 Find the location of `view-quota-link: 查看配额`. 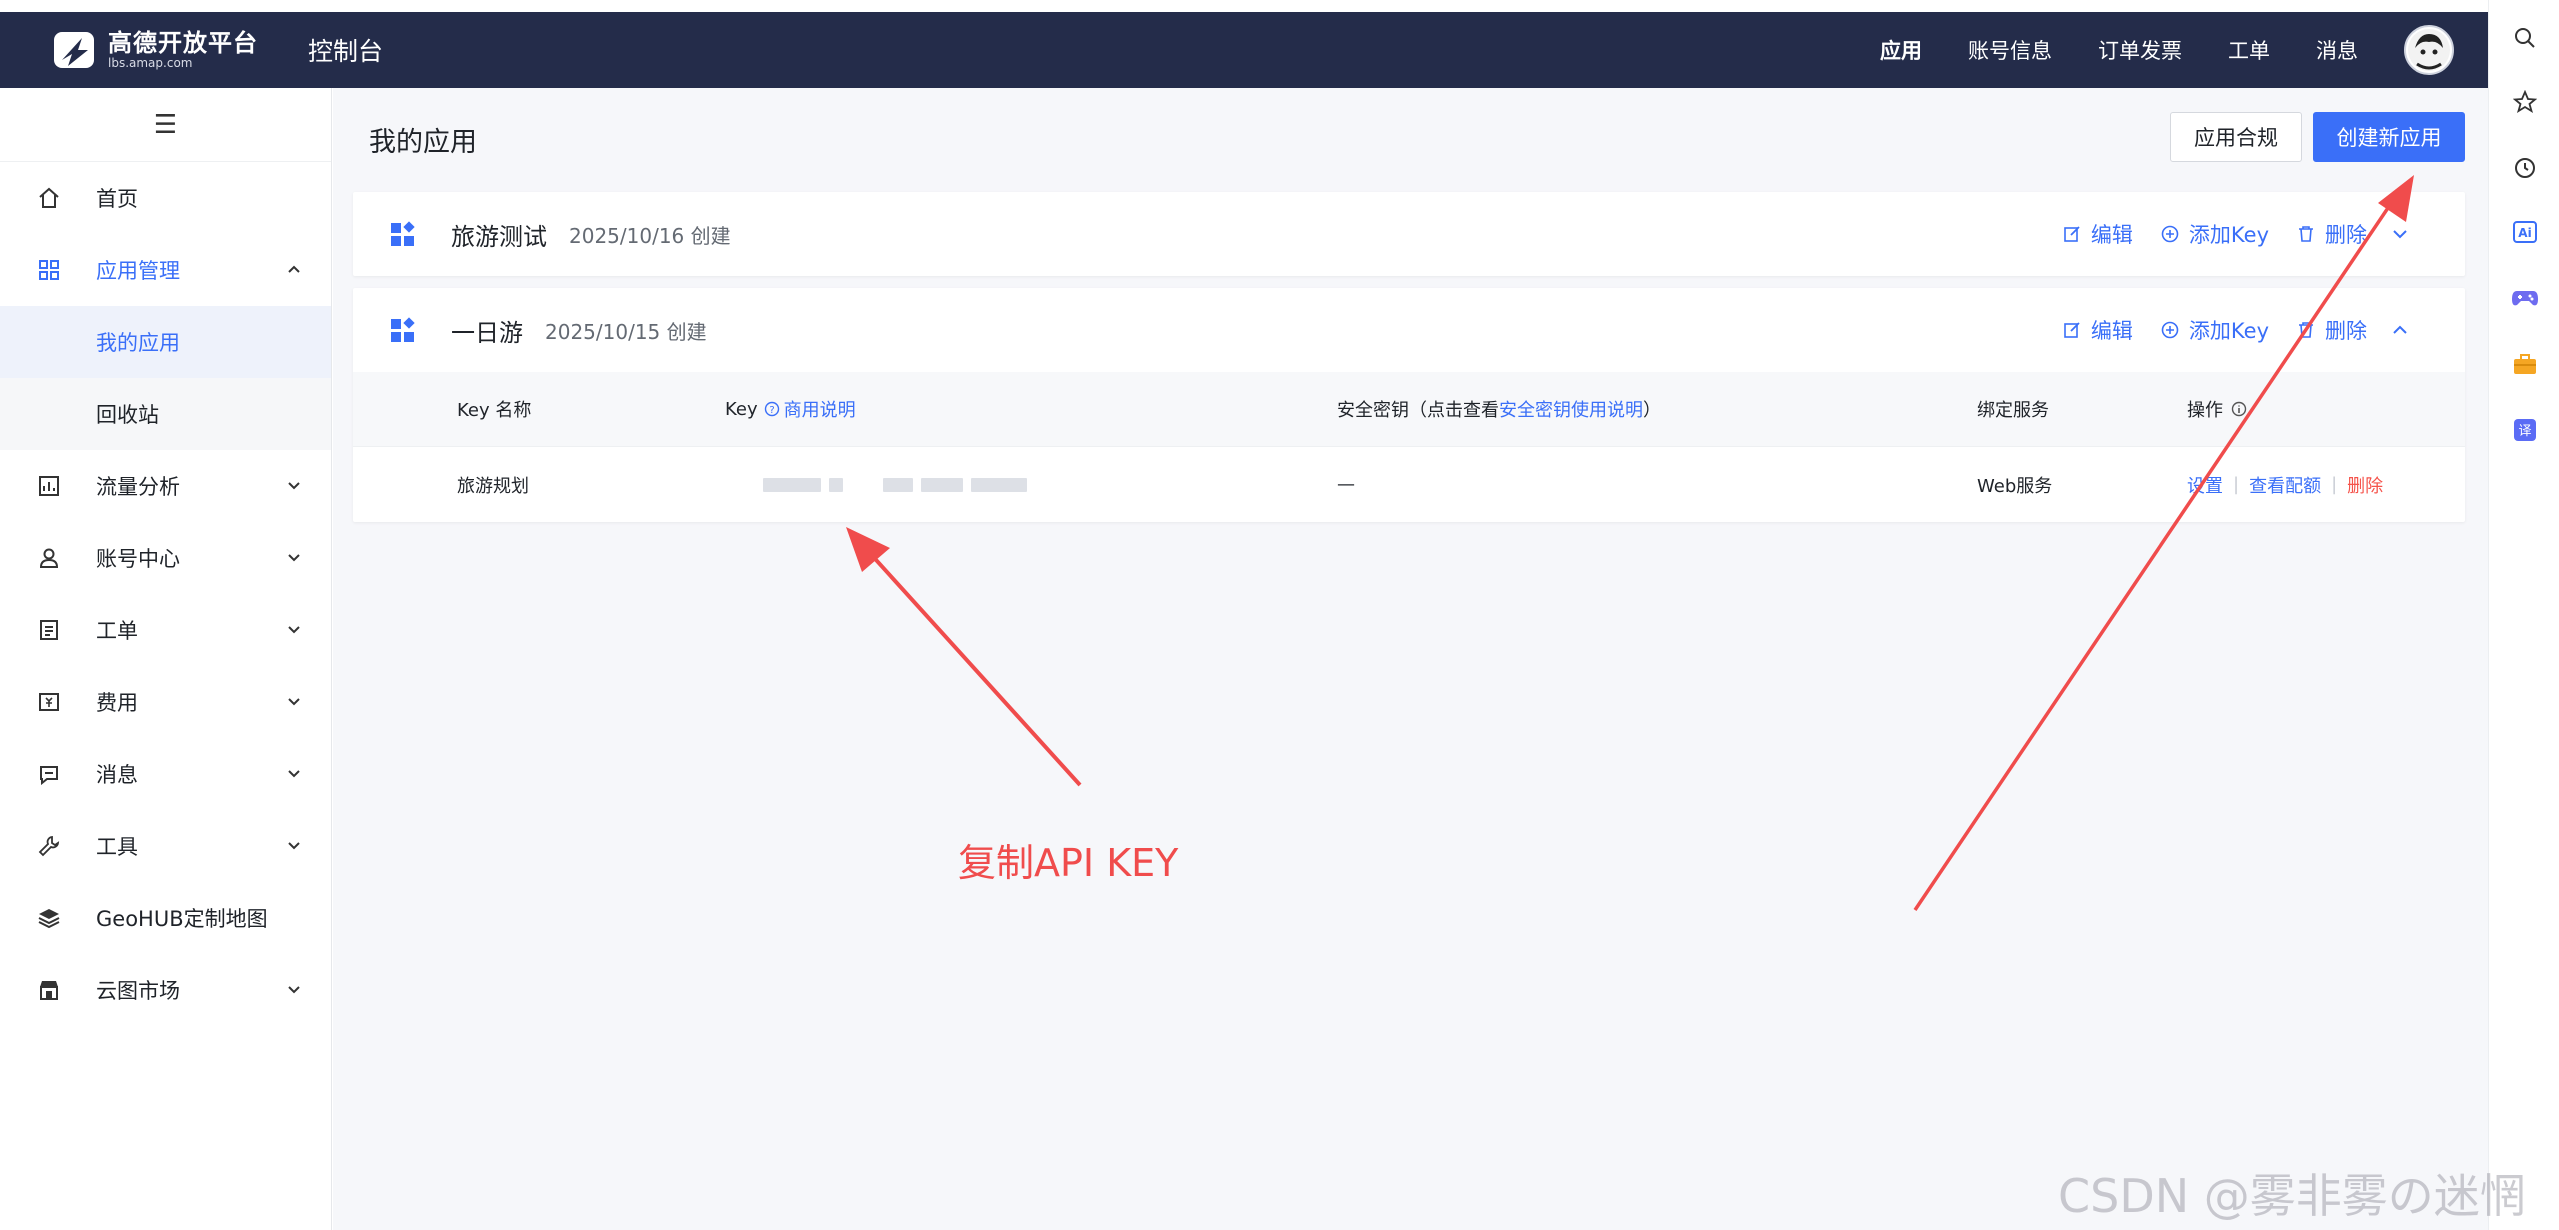

view-quota-link: 查看配额 is located at coordinates (2285, 485).